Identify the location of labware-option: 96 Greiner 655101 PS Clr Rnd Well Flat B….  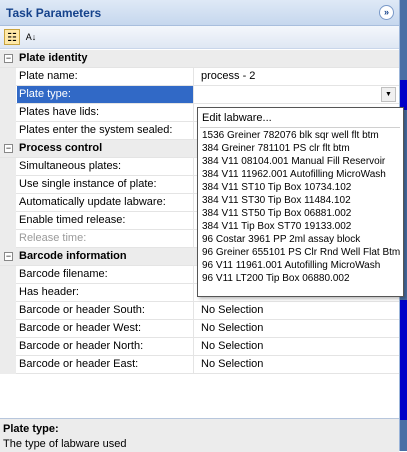
(301, 253).